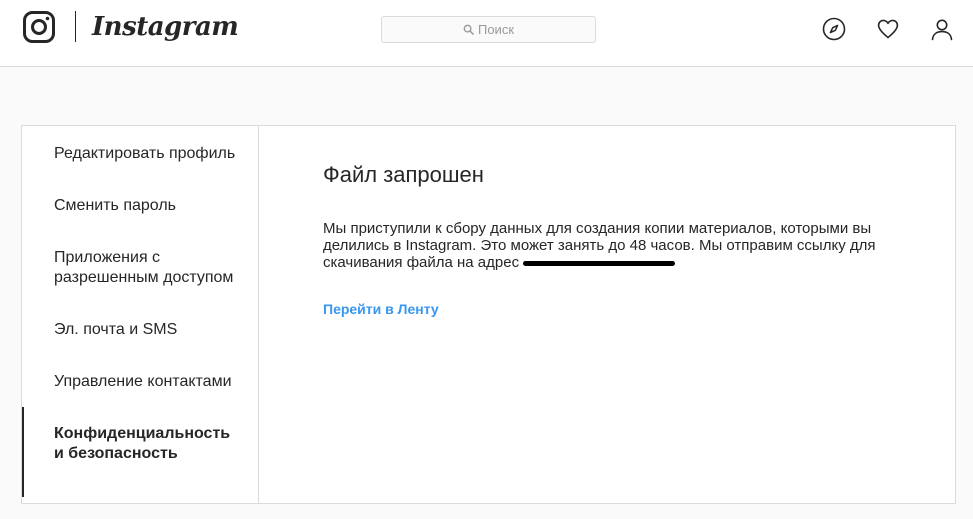 This screenshot has height=519, width=973. I want to click on sidebar-item-change-password: Сменить пароль, so click(140, 206).